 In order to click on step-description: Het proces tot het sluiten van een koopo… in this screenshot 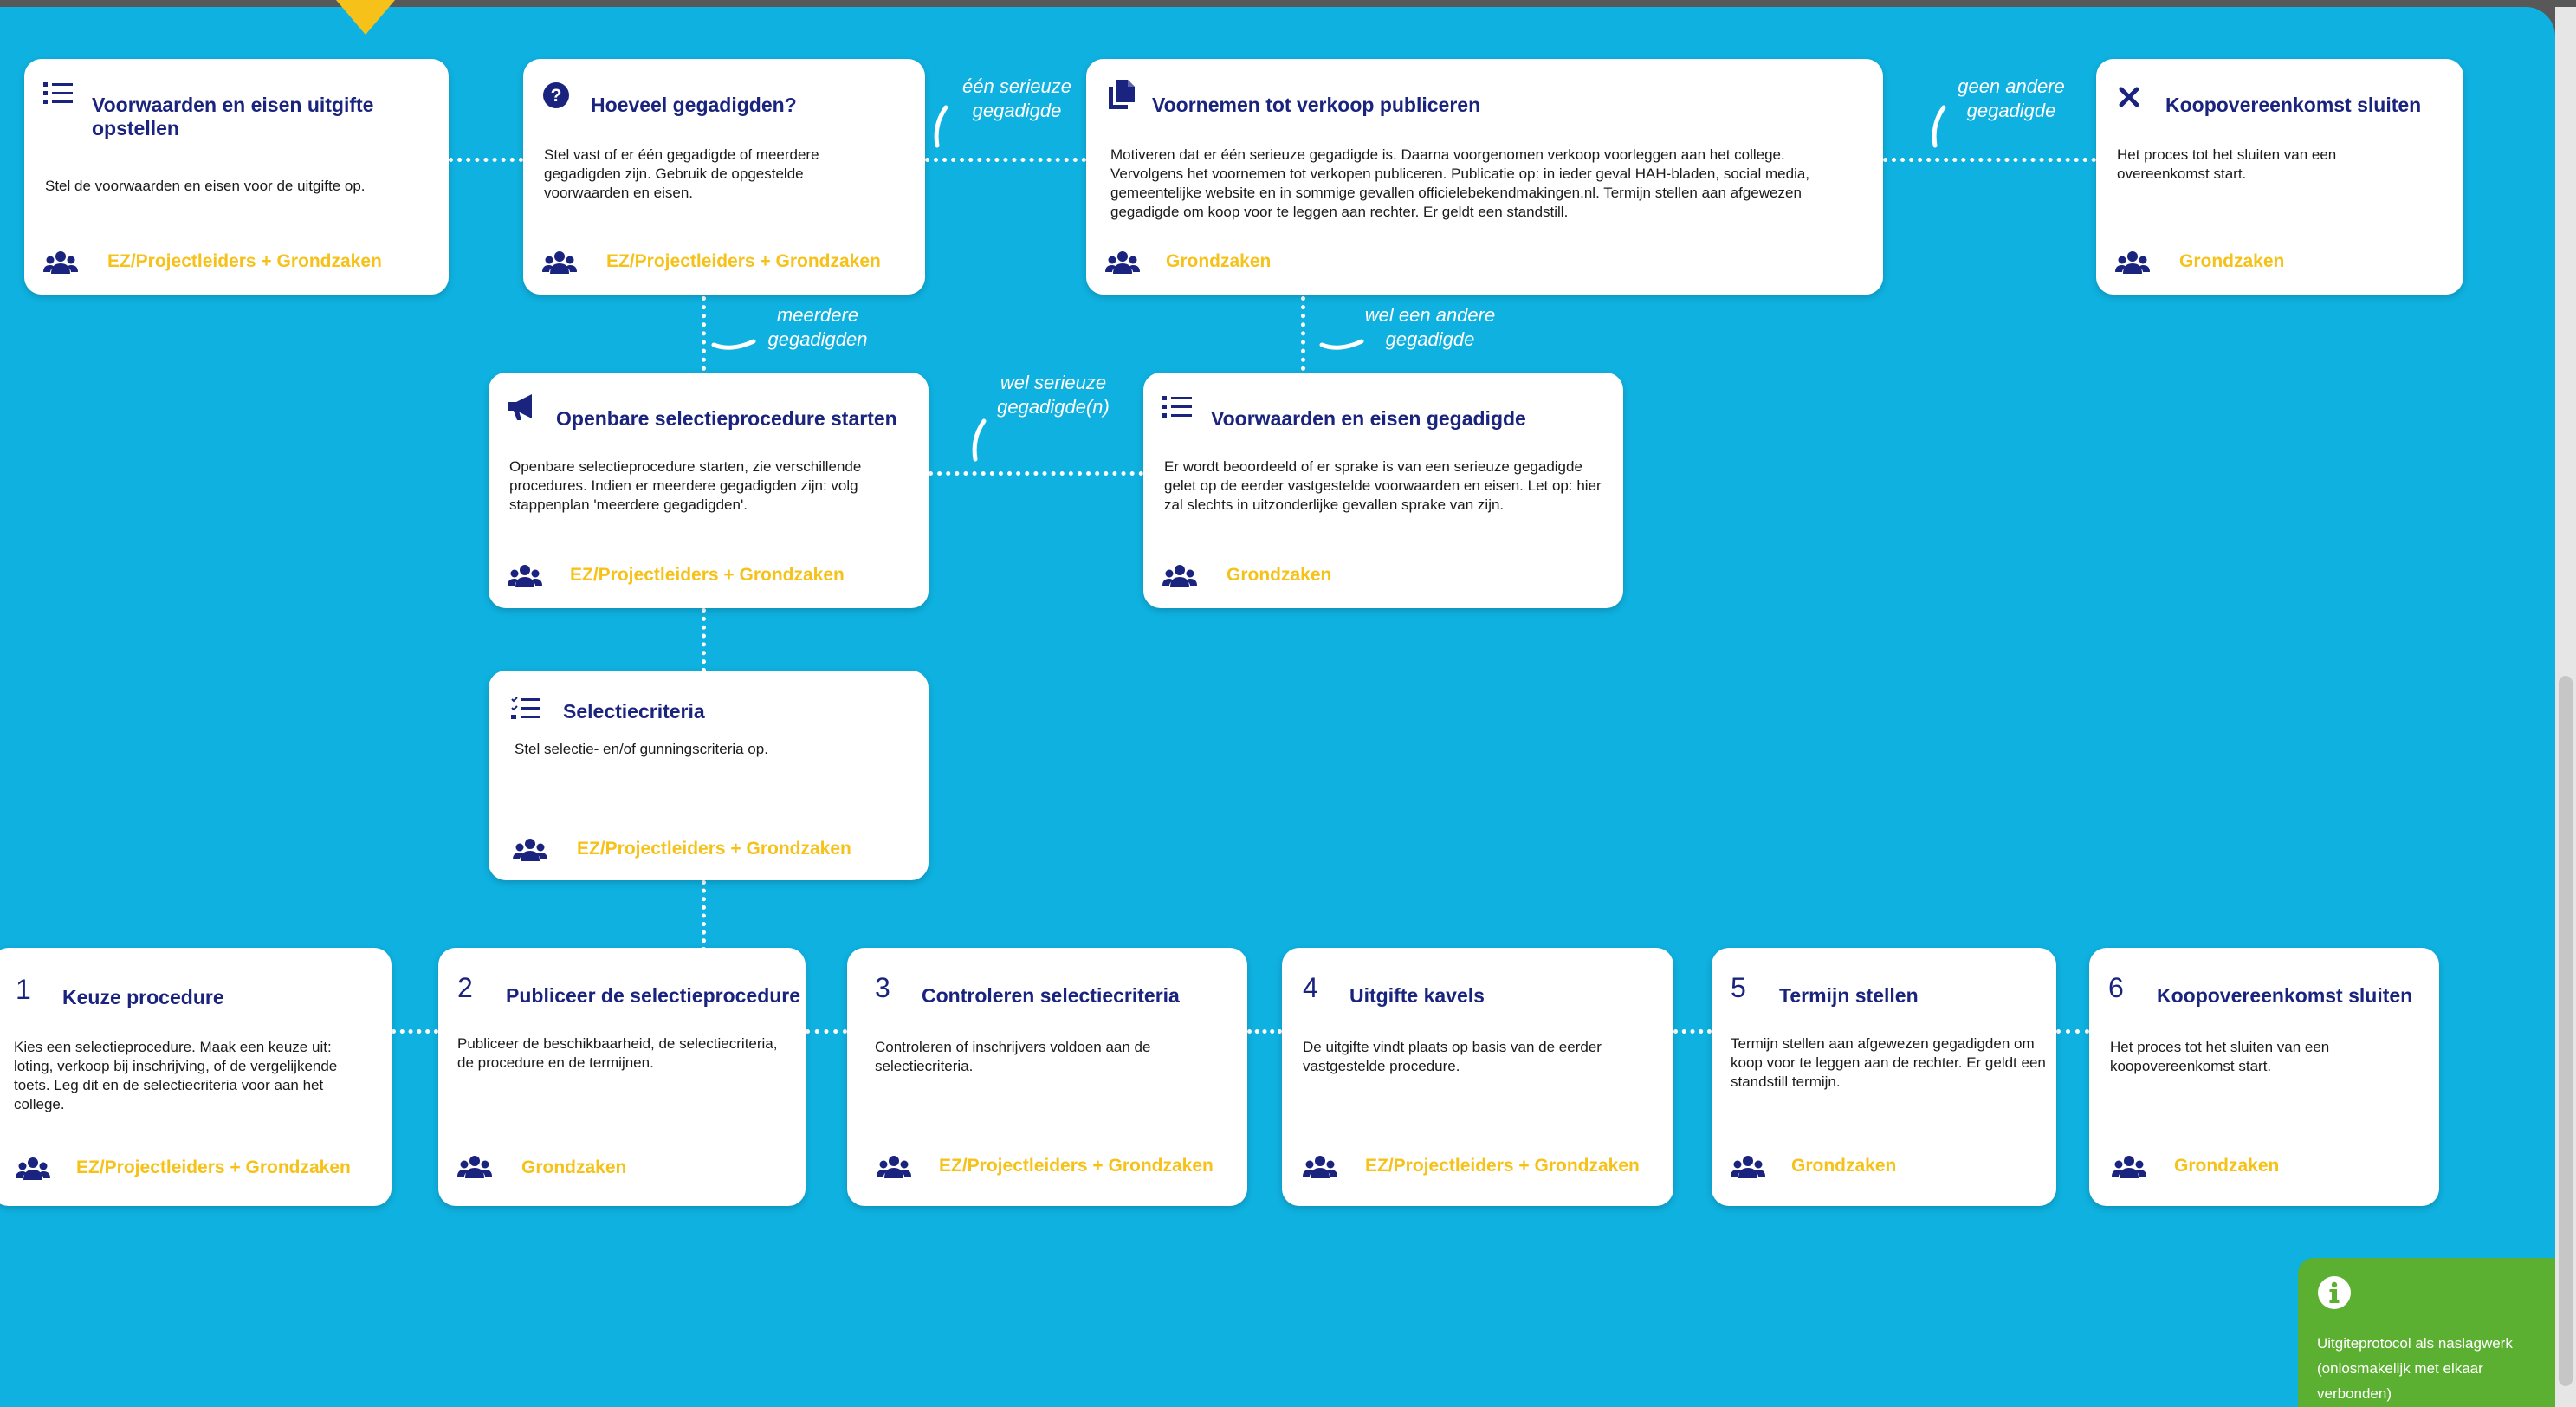, I will do `click(2220, 1057)`.